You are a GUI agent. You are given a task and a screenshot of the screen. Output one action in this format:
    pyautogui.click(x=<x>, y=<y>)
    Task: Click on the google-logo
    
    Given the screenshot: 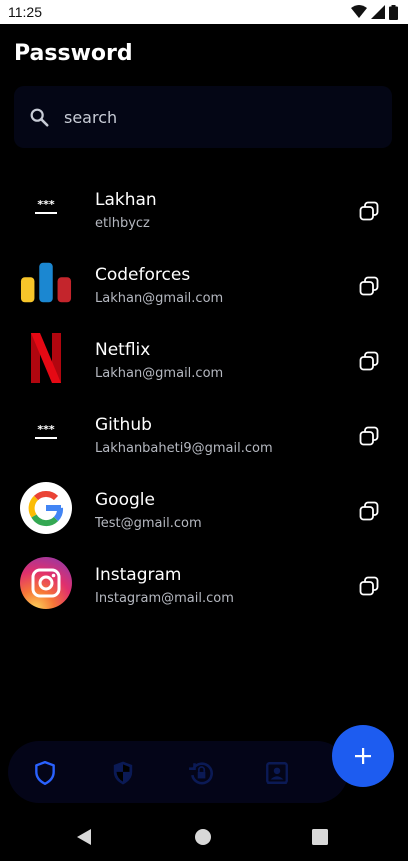 What is the action you would take?
    pyautogui.click(x=46, y=508)
    